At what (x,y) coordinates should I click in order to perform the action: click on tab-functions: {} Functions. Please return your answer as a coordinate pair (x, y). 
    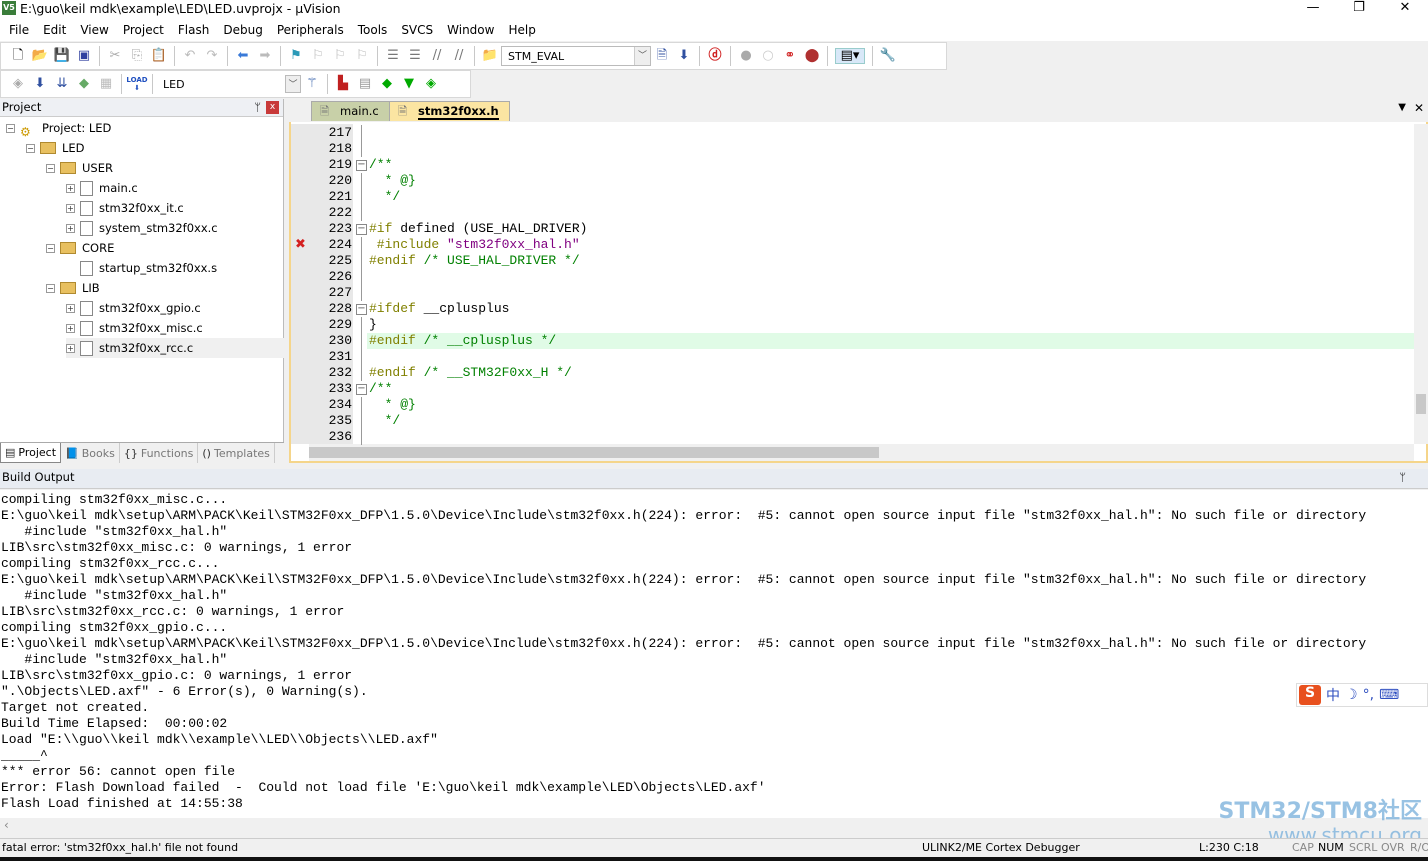
    Looking at the image, I should click on (159, 453).